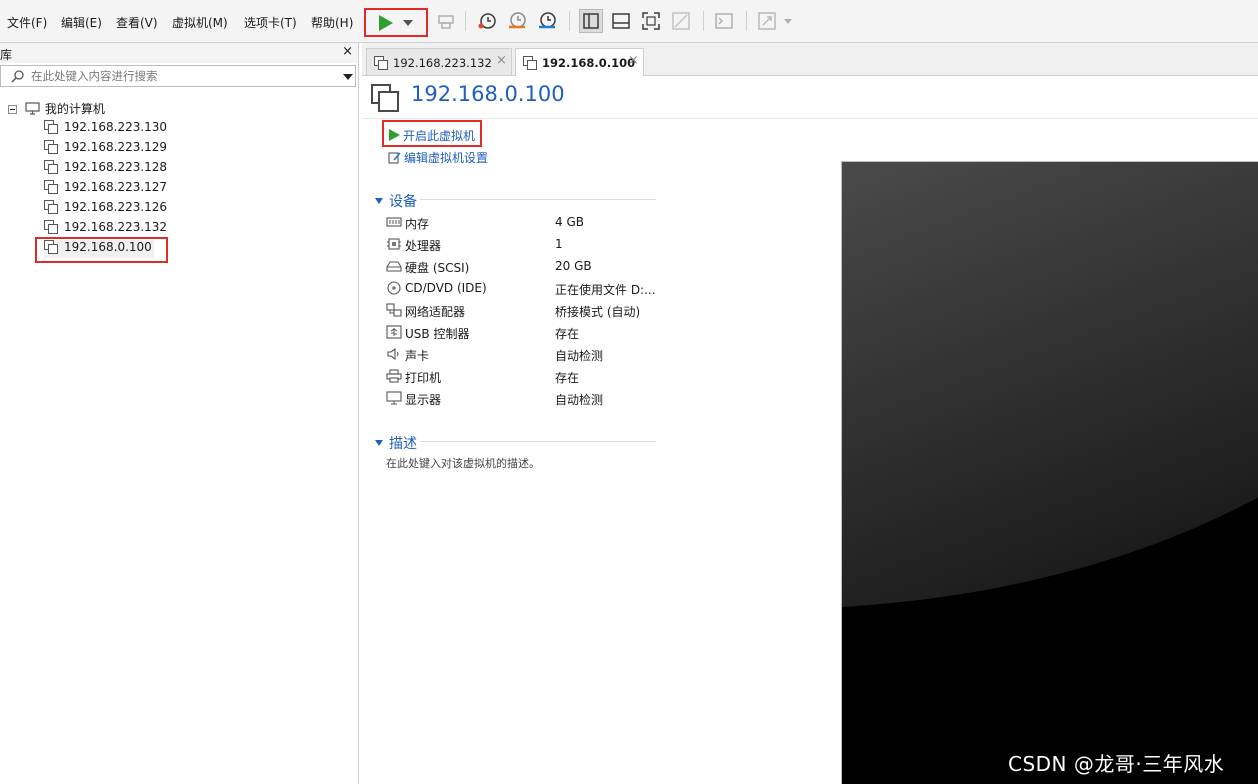 The height and width of the screenshot is (784, 1258). I want to click on device-value: 桥接模式 (自动), so click(598, 312).